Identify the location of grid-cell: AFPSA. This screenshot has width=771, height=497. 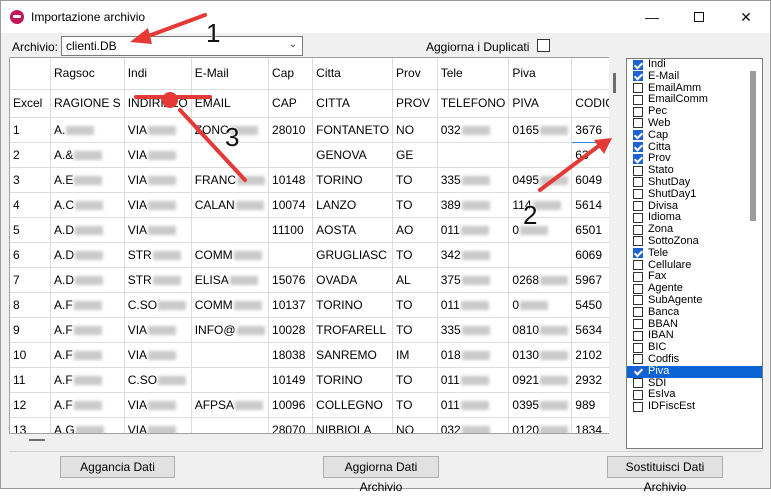
(230, 405).